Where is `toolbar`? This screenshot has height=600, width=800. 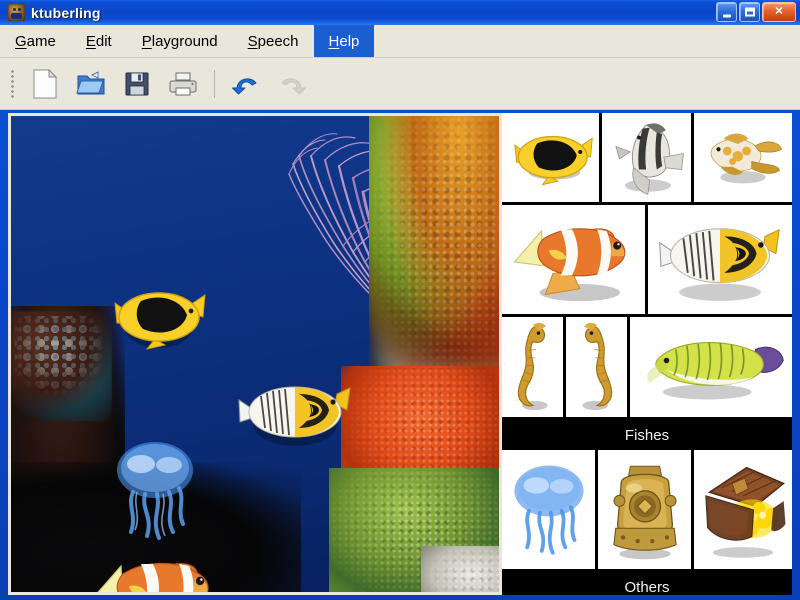 toolbar is located at coordinates (400, 84).